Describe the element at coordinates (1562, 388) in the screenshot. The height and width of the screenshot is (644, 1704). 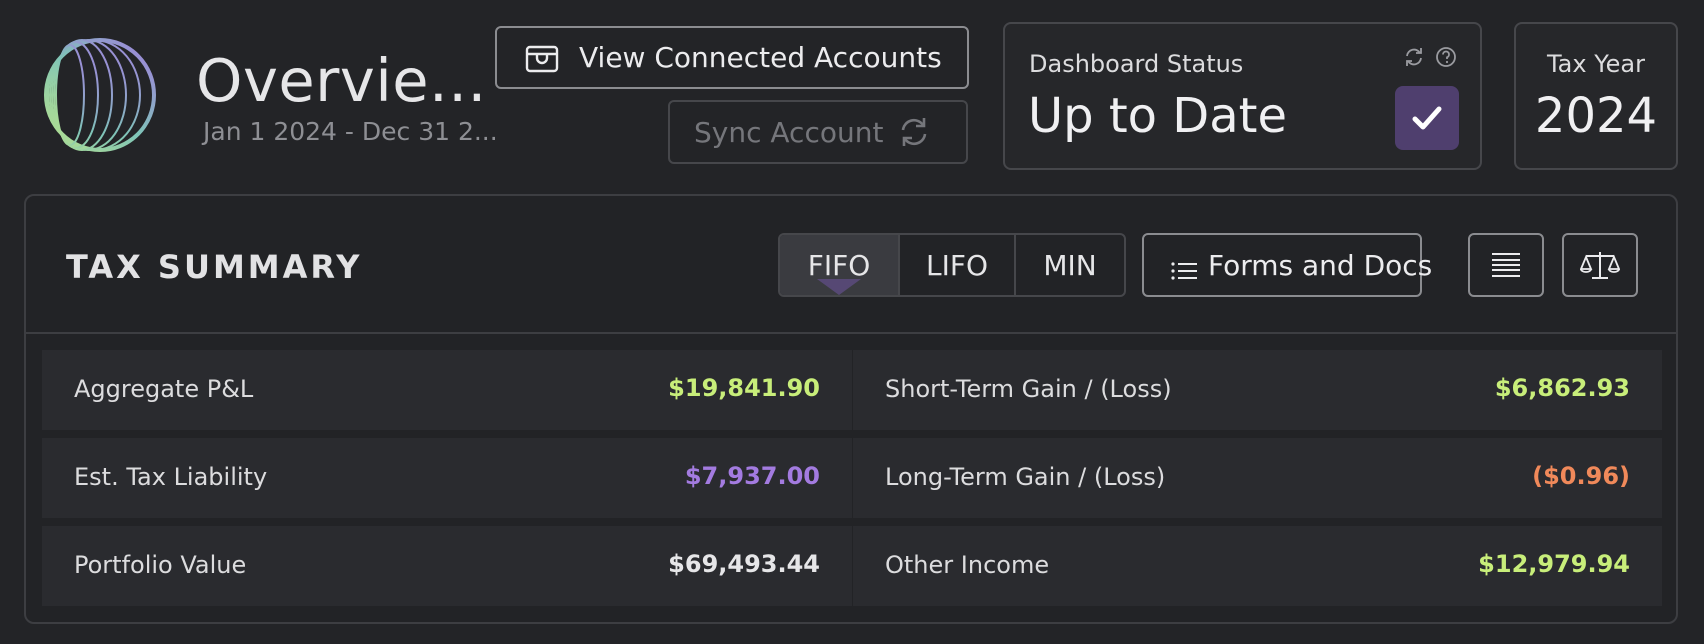
I see `metric-value: $6,862.93` at that location.